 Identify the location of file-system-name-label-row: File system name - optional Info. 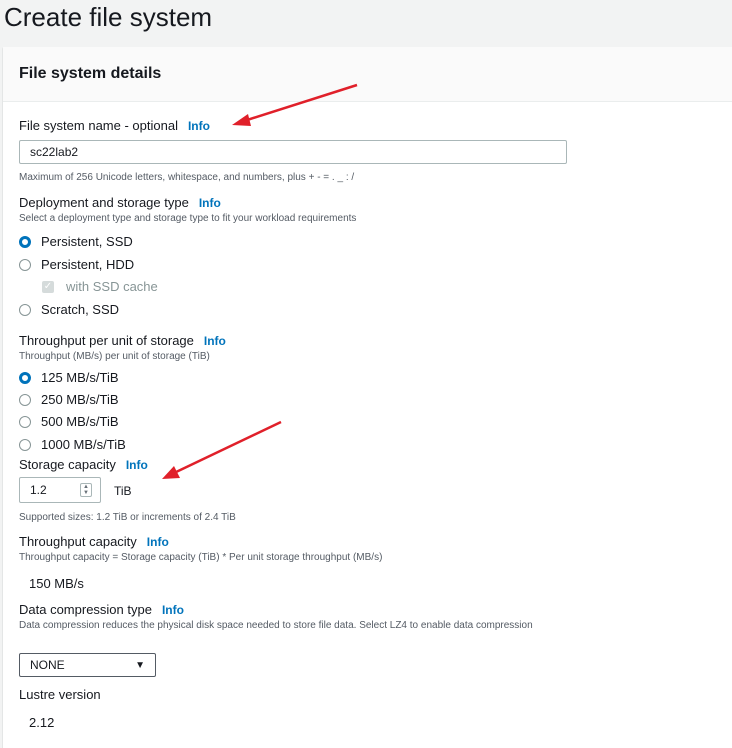
(114, 125).